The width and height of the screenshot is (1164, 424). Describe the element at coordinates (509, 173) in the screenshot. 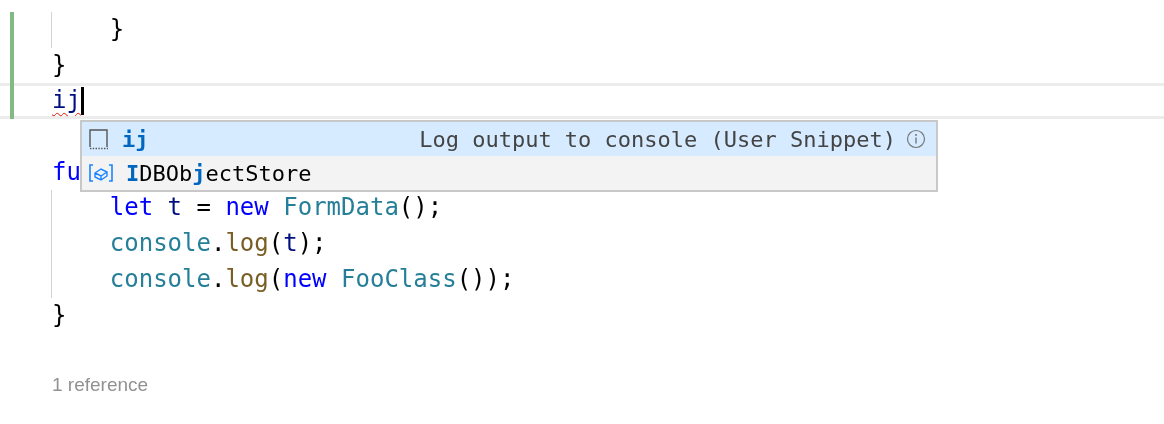

I see `suggestion-item: IDBObjectStore` at that location.